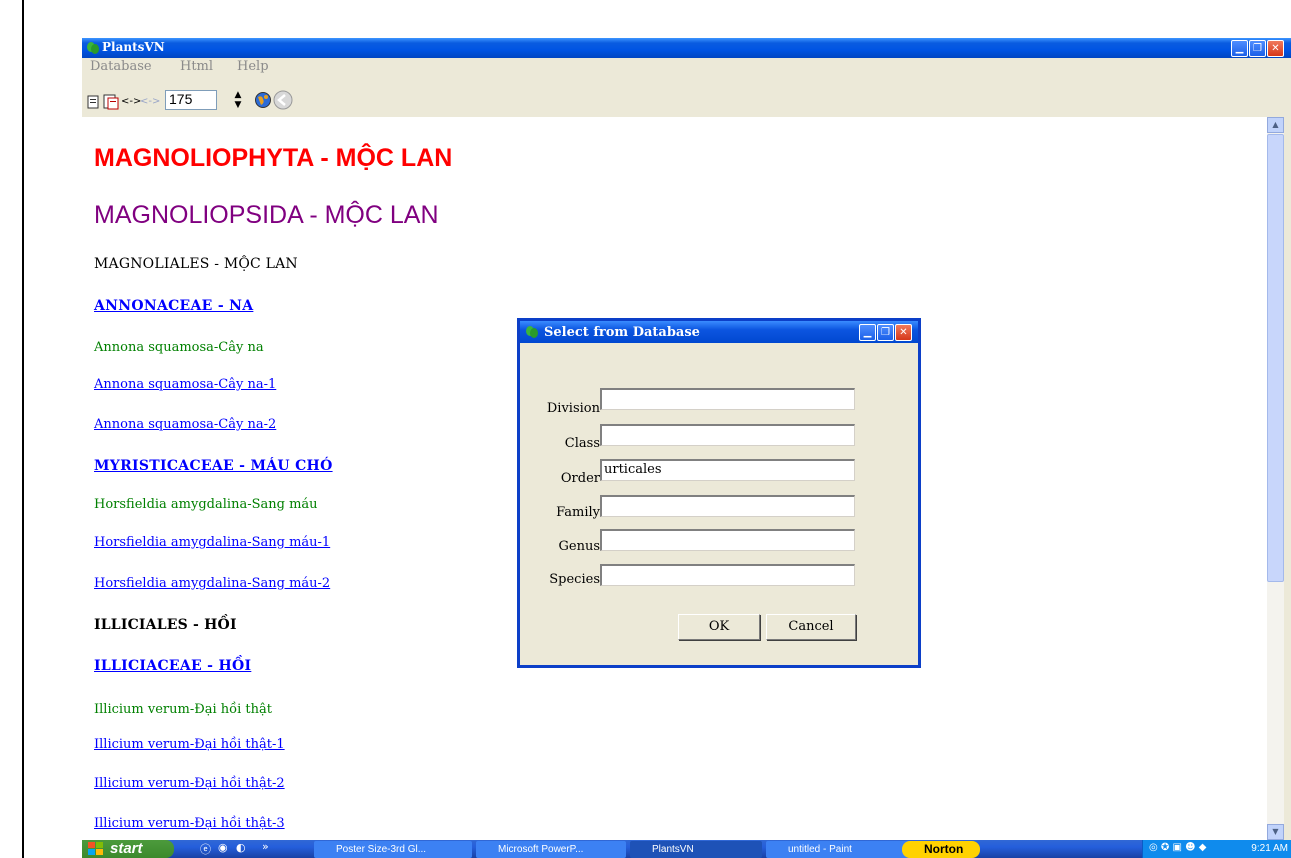 The height and width of the screenshot is (858, 1291). Describe the element at coordinates (903, 332) in the screenshot. I see `dialog-close-button: ✕` at that location.